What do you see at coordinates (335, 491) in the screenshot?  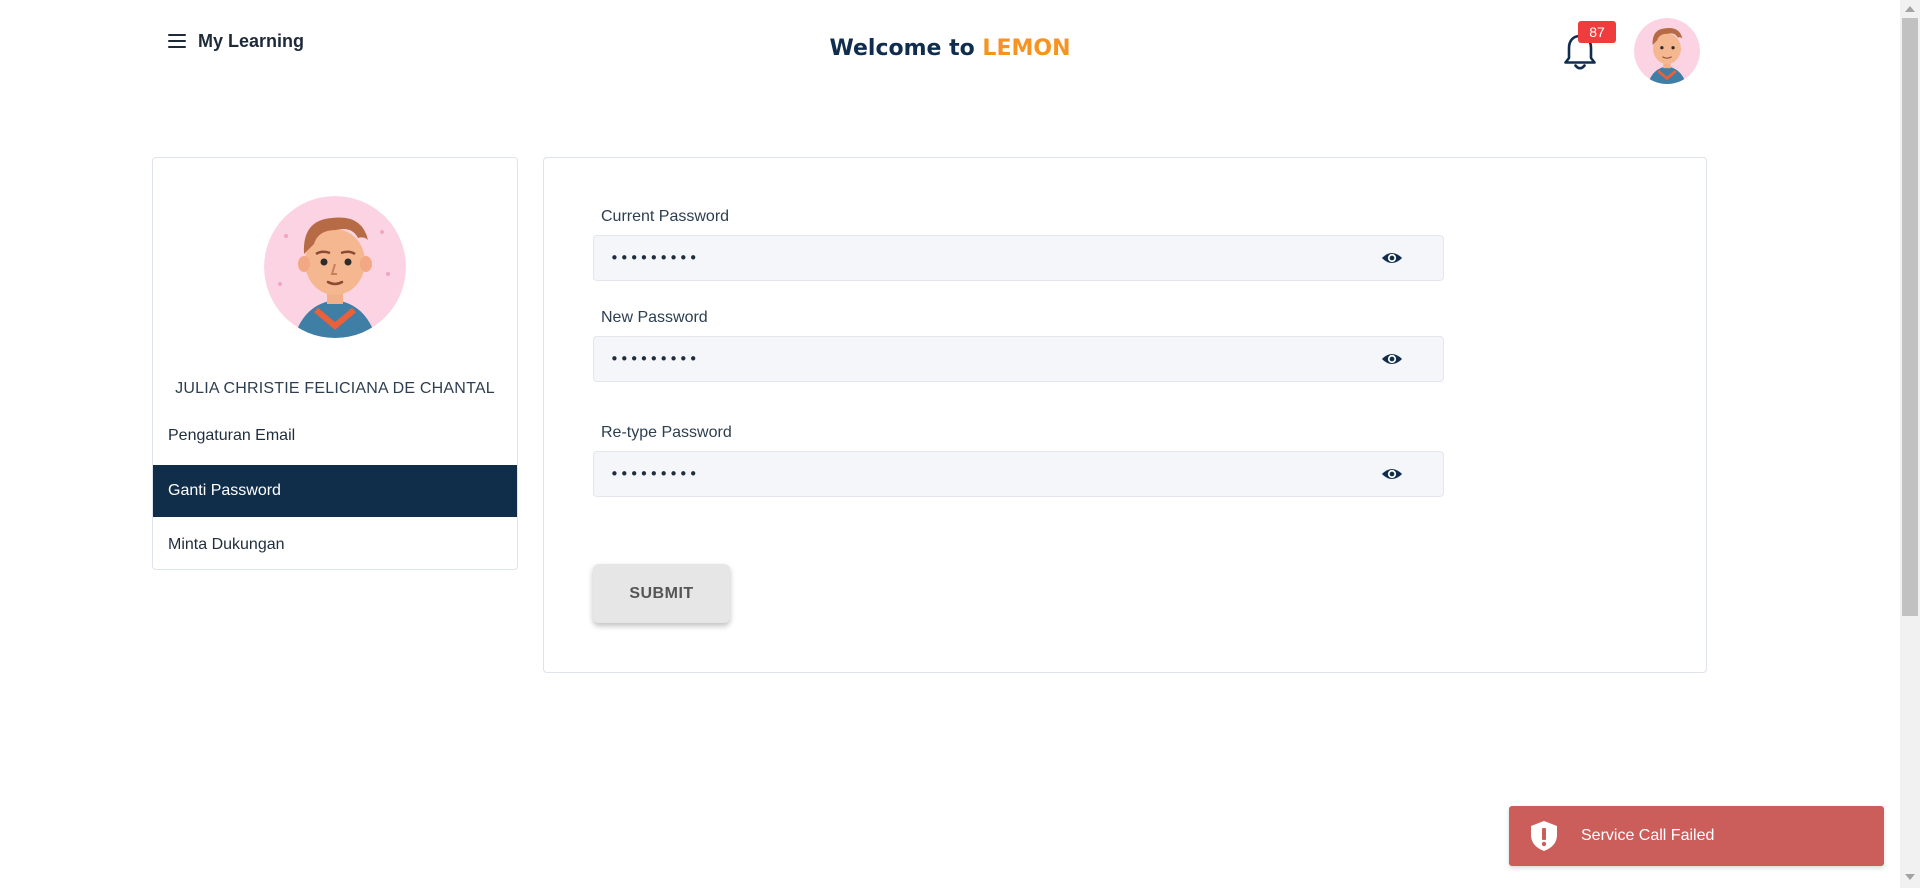 I see `sidebar-item-change-password: Ganti Password` at bounding box center [335, 491].